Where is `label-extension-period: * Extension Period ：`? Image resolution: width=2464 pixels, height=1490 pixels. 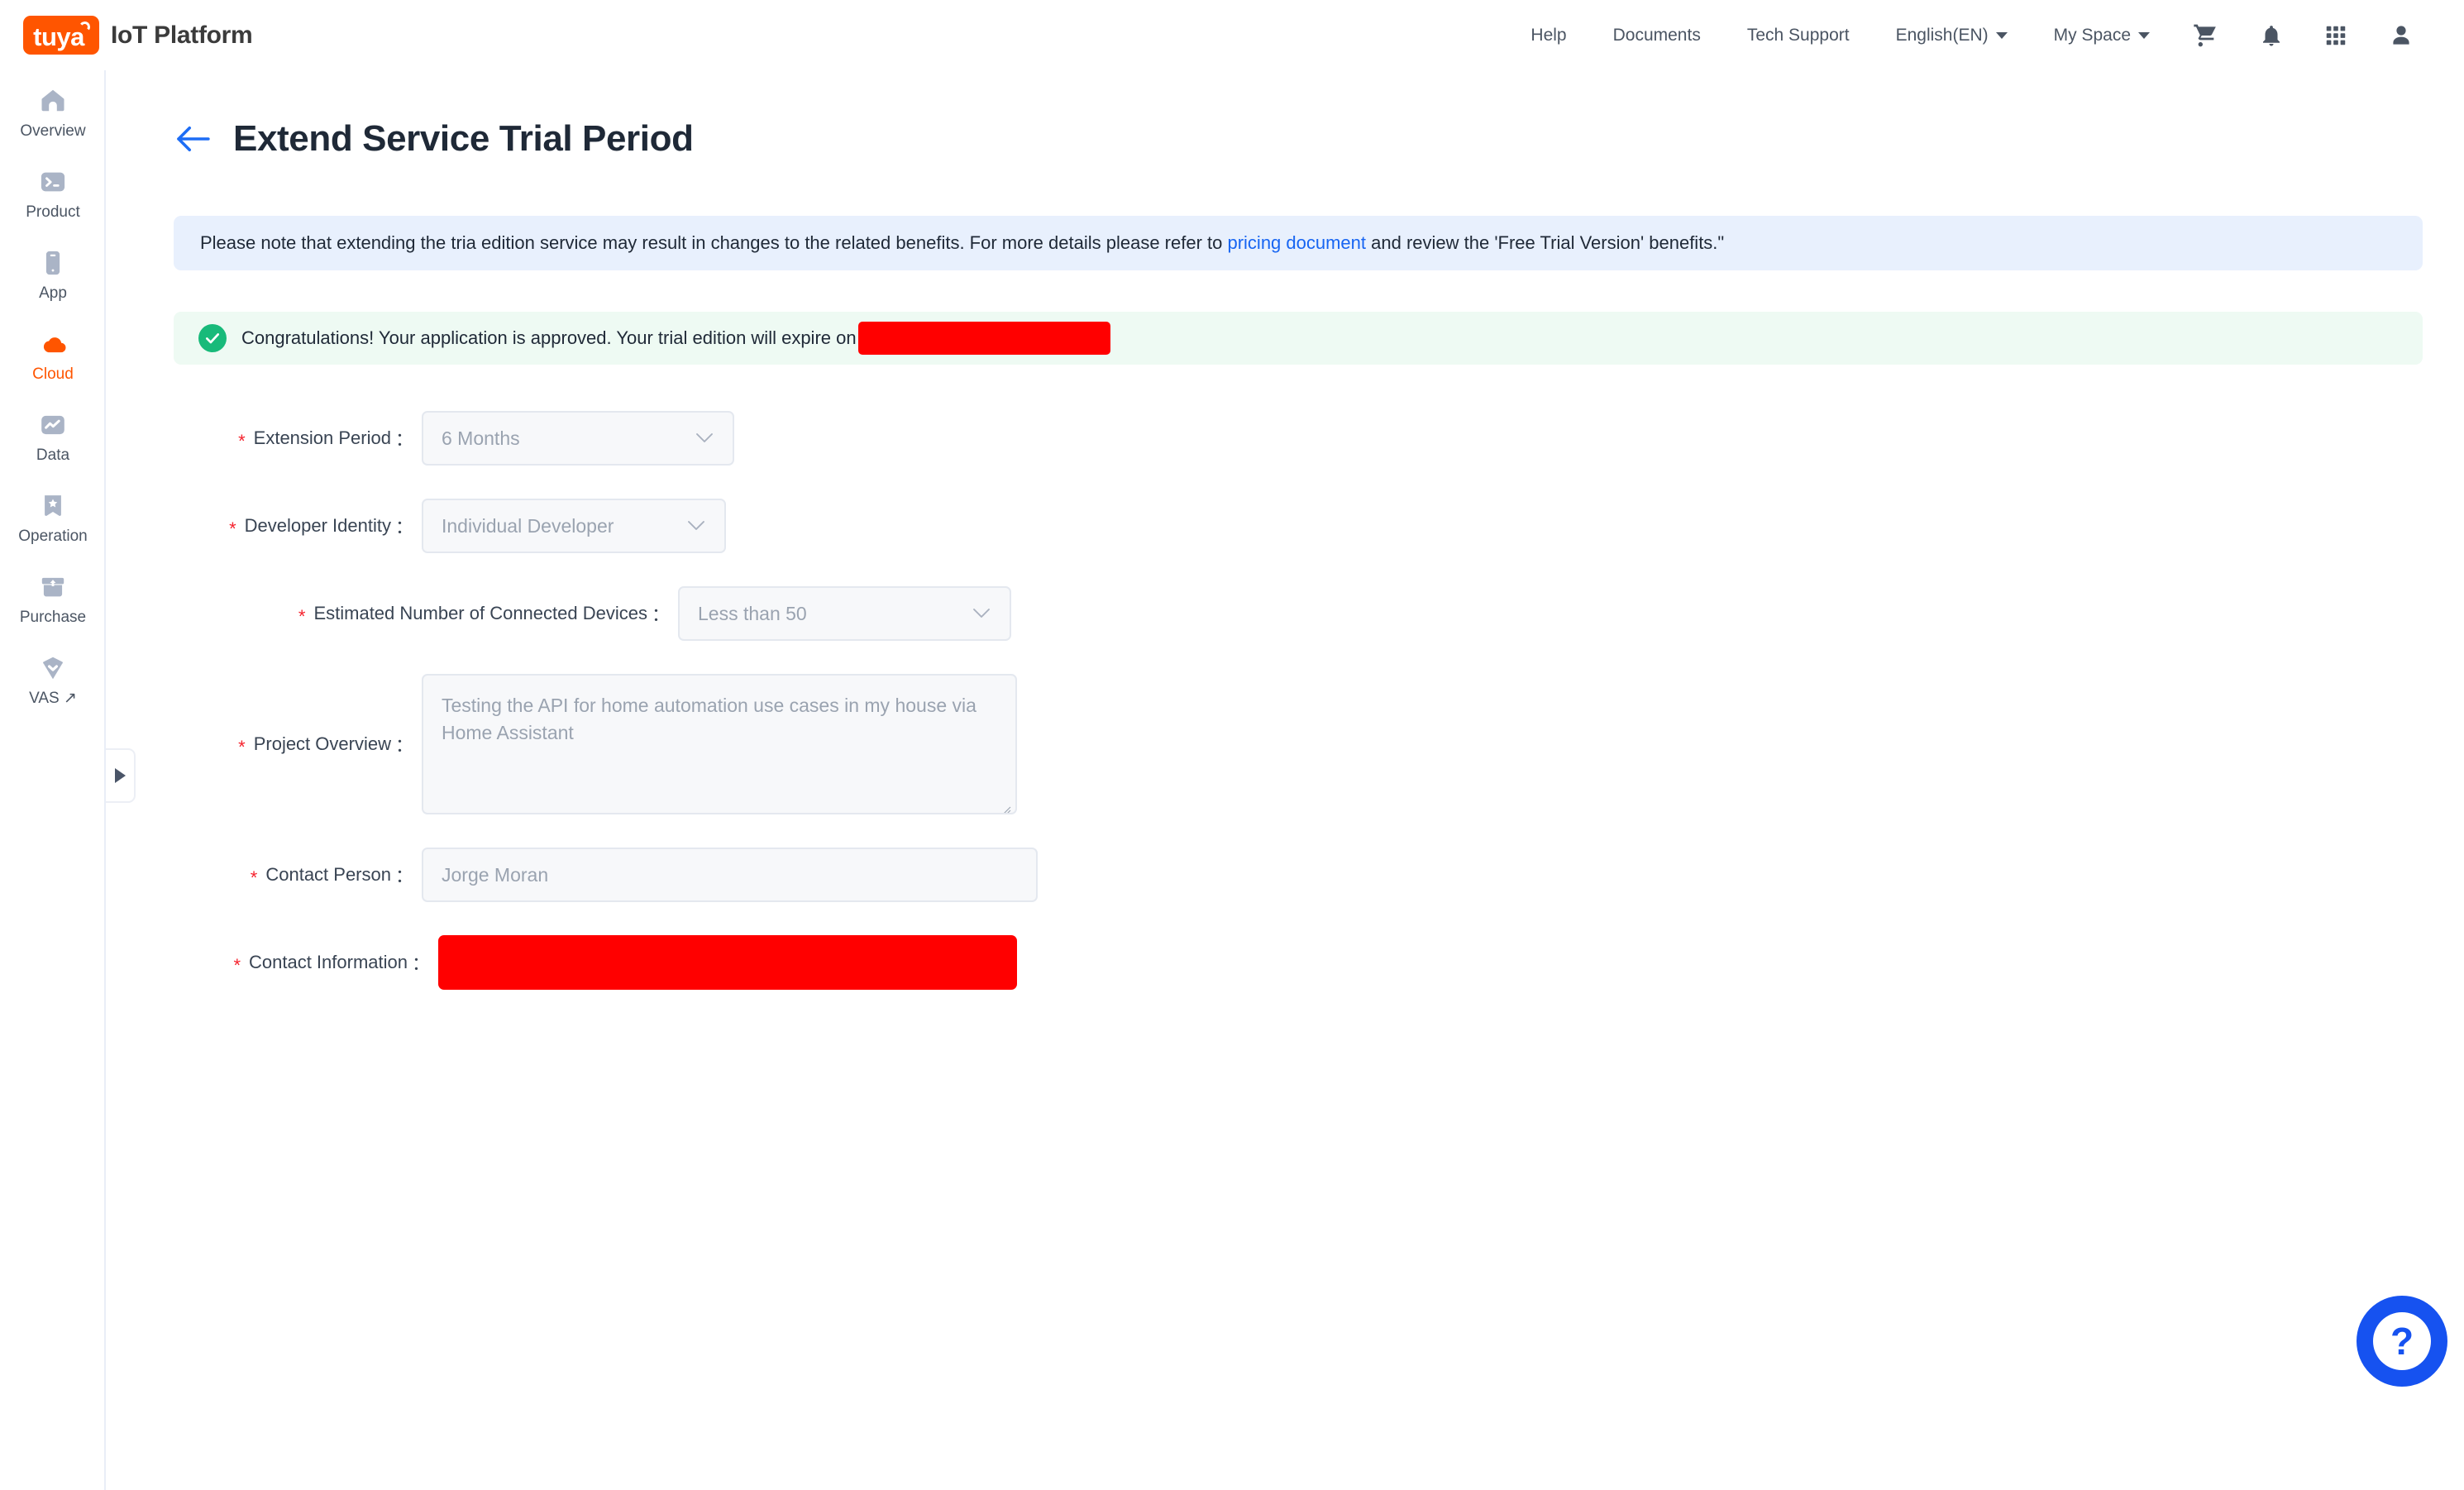
label-extension-period: * Extension Period ： is located at coordinates (298, 438).